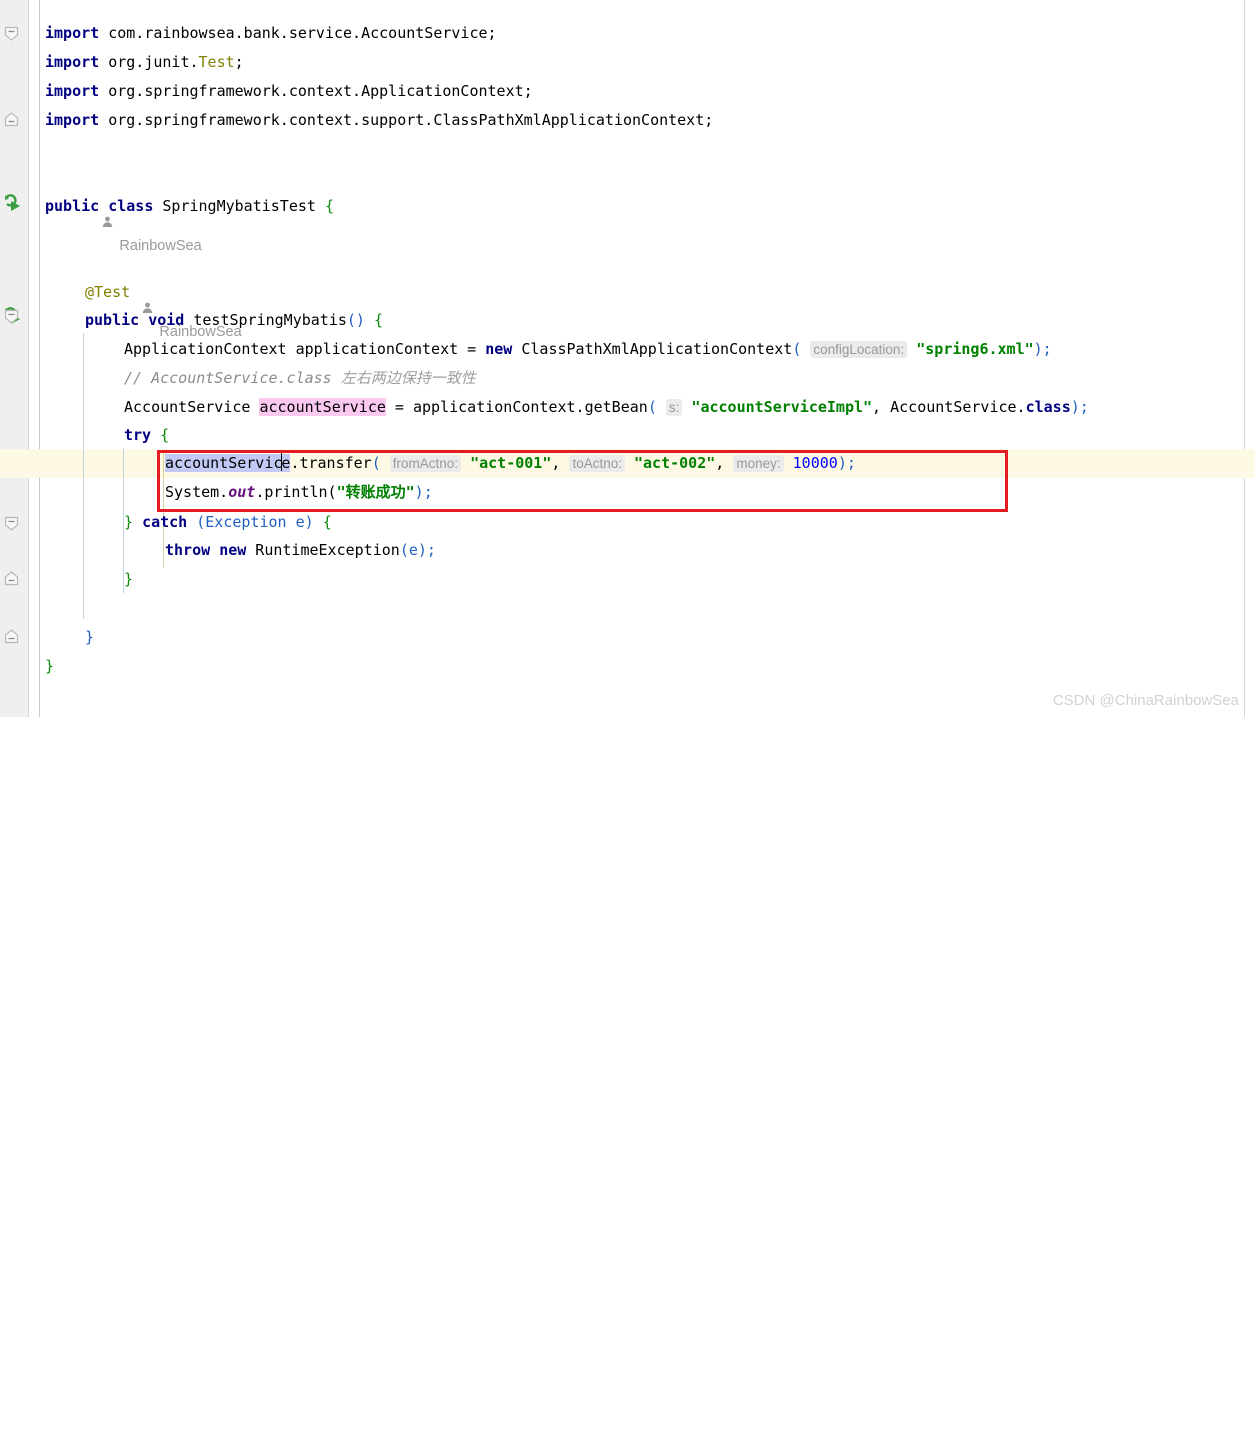 This screenshot has height=1434, width=1255. What do you see at coordinates (216, 62) in the screenshot?
I see `import-type-test: Test` at bounding box center [216, 62].